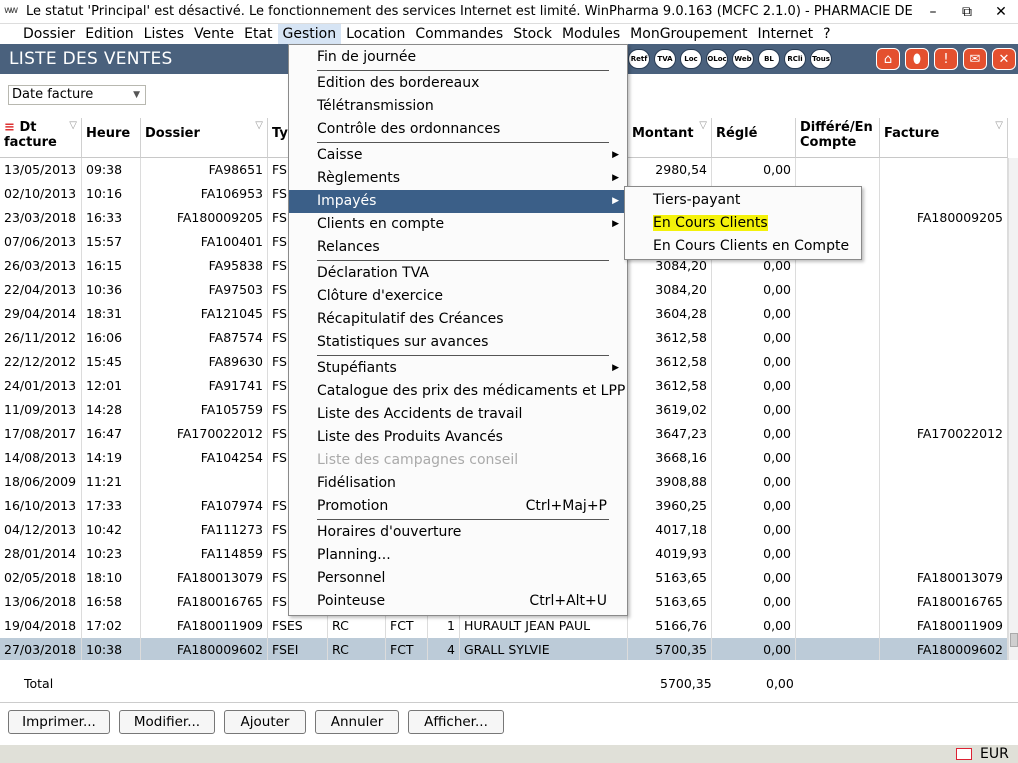 The width and height of the screenshot is (1018, 763). What do you see at coordinates (375, 34) in the screenshot?
I see `menu-location: Location` at bounding box center [375, 34].